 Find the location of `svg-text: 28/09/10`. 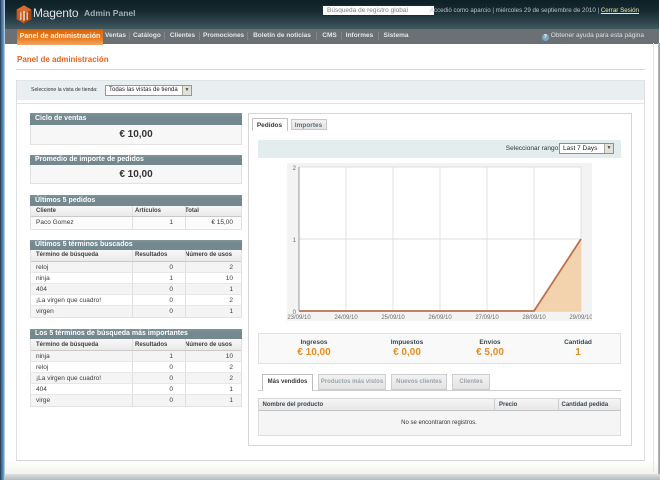

svg-text: 28/09/10 is located at coordinates (534, 318).